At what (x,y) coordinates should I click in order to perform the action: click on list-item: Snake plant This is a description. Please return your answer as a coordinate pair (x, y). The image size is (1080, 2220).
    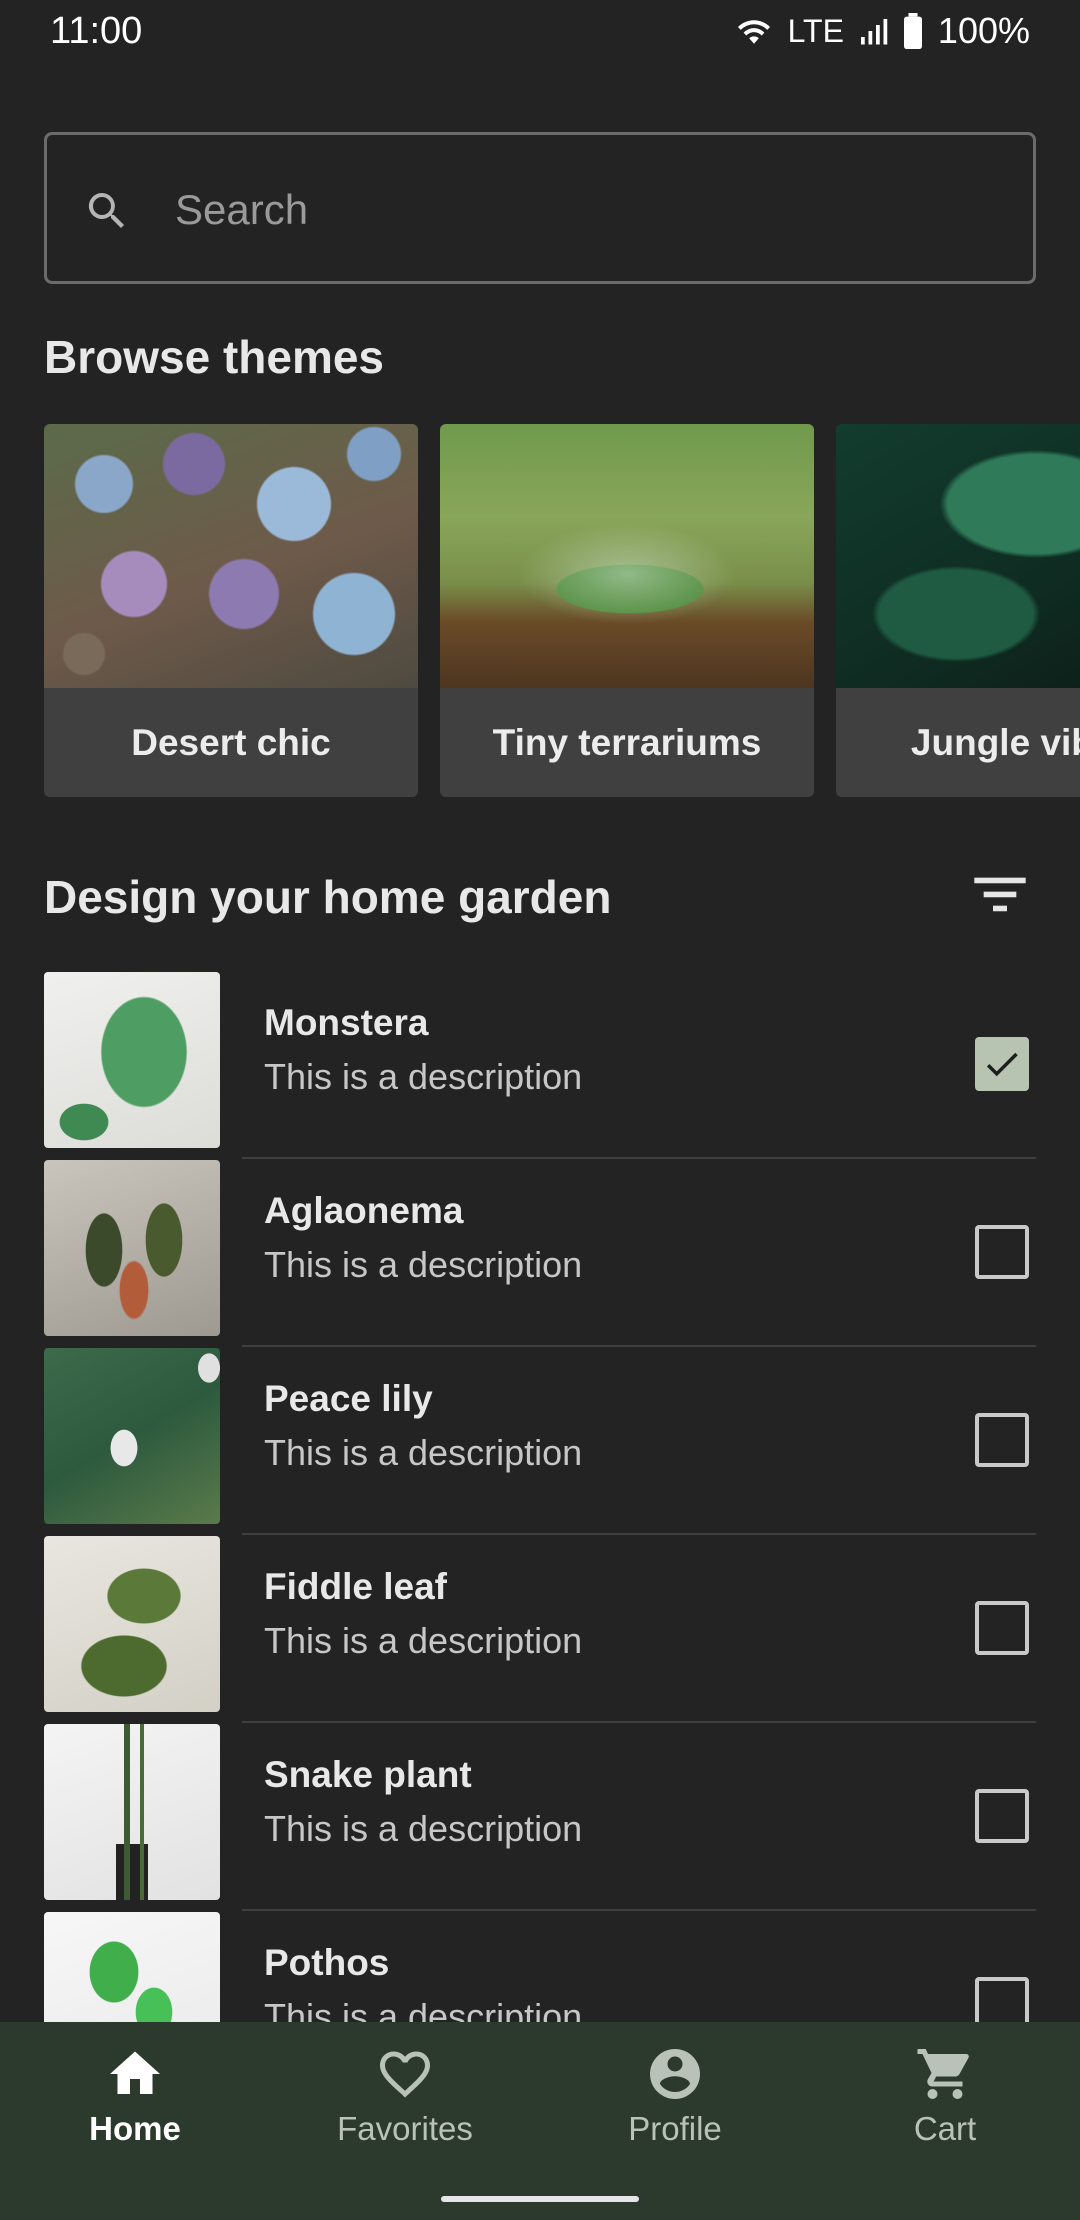
    Looking at the image, I should click on (540, 1816).